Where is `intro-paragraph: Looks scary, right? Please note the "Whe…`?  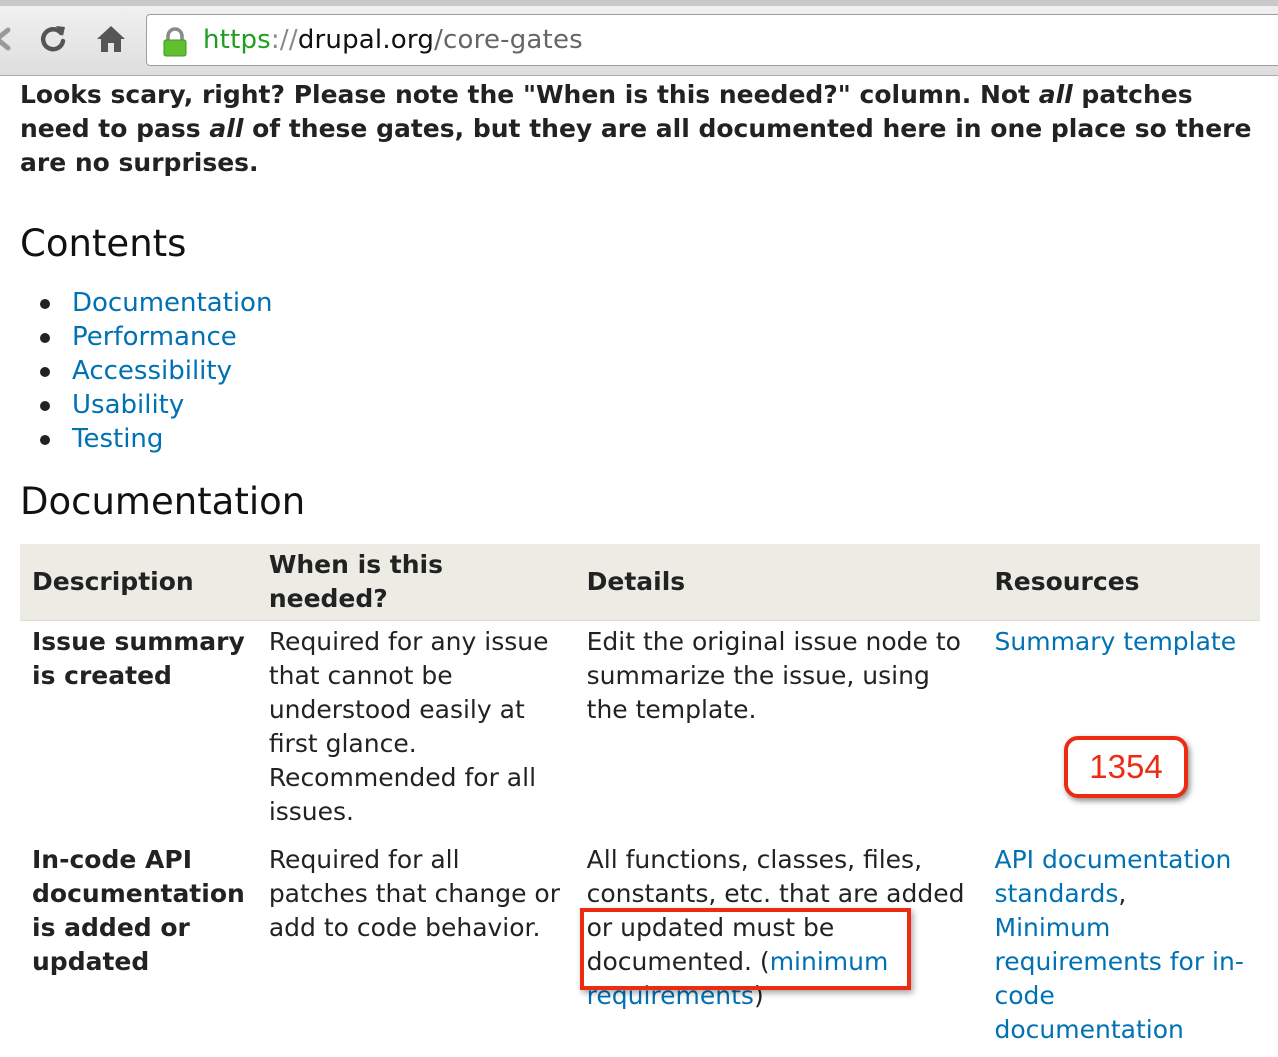 intro-paragraph: Looks scary, right? Please note the "Whe… is located at coordinates (640, 129).